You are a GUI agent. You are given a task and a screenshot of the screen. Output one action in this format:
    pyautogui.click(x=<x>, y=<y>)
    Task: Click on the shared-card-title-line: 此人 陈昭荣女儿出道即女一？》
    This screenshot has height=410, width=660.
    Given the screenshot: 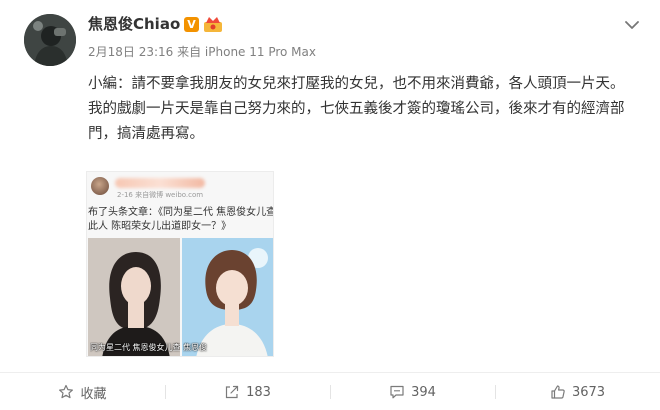 What is the action you would take?
    pyautogui.click(x=160, y=226)
    